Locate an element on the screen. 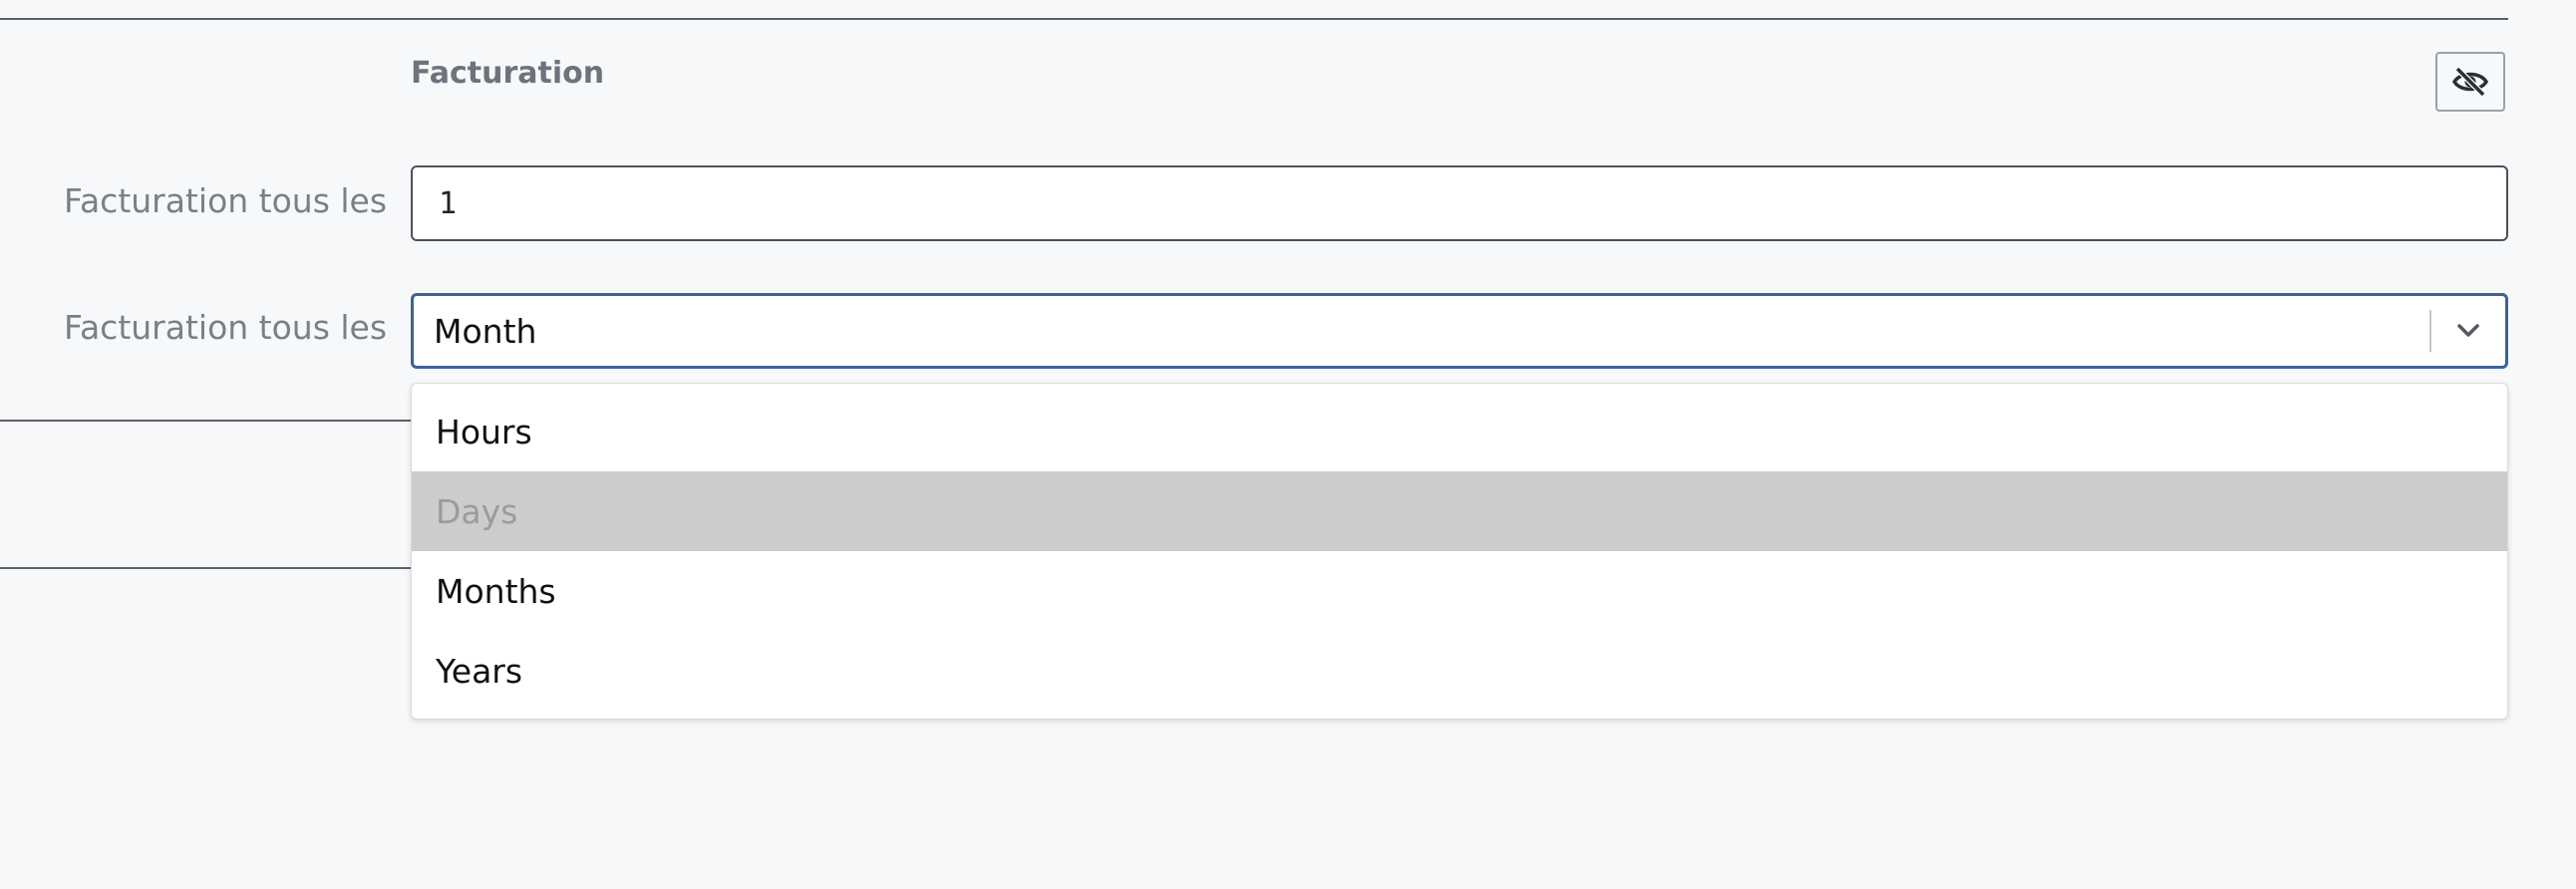 This screenshot has height=889, width=2576. dropdown-toggle is located at coordinates (2468, 331).